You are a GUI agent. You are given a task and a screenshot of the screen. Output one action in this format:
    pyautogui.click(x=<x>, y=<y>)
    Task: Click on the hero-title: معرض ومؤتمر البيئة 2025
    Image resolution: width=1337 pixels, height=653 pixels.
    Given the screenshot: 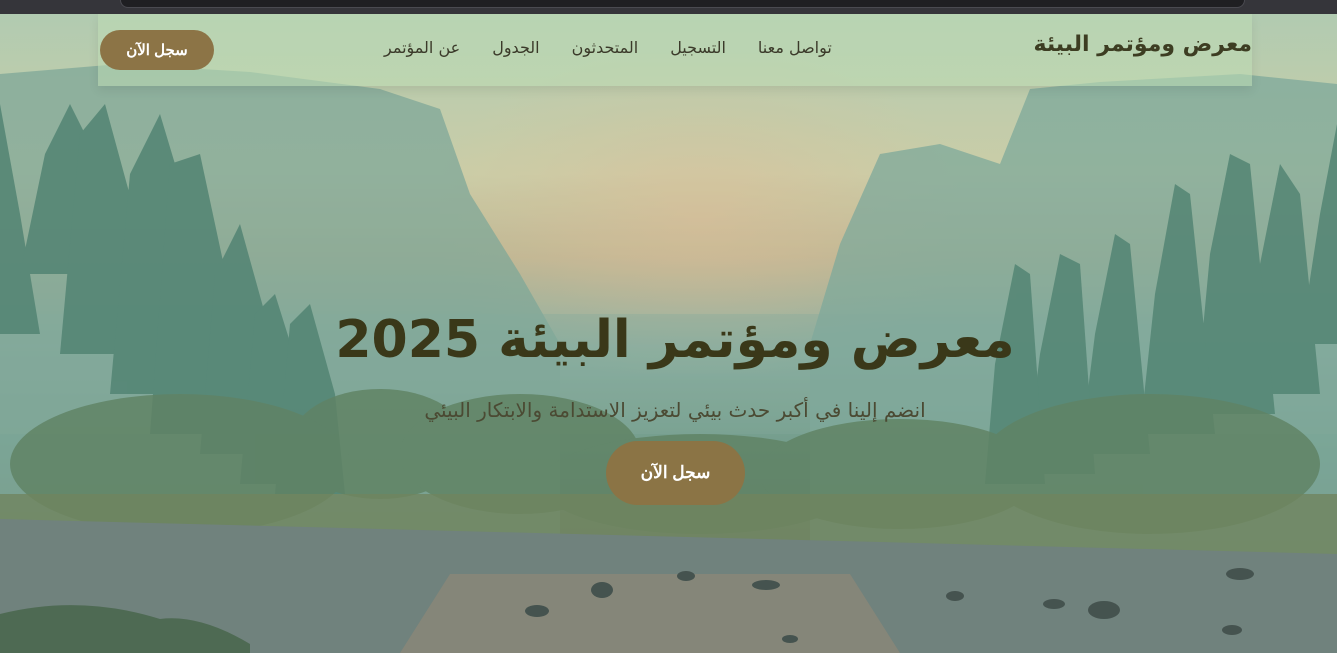 What is the action you would take?
    pyautogui.click(x=675, y=340)
    